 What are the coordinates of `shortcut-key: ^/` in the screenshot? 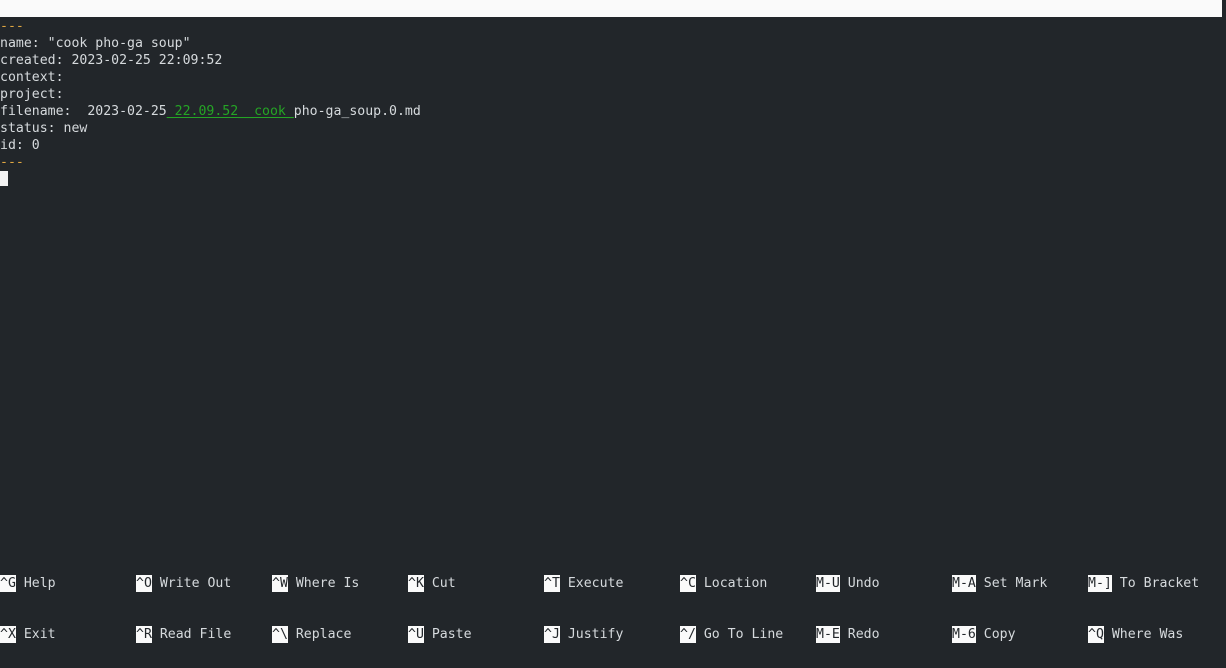 It's located at (688, 634).